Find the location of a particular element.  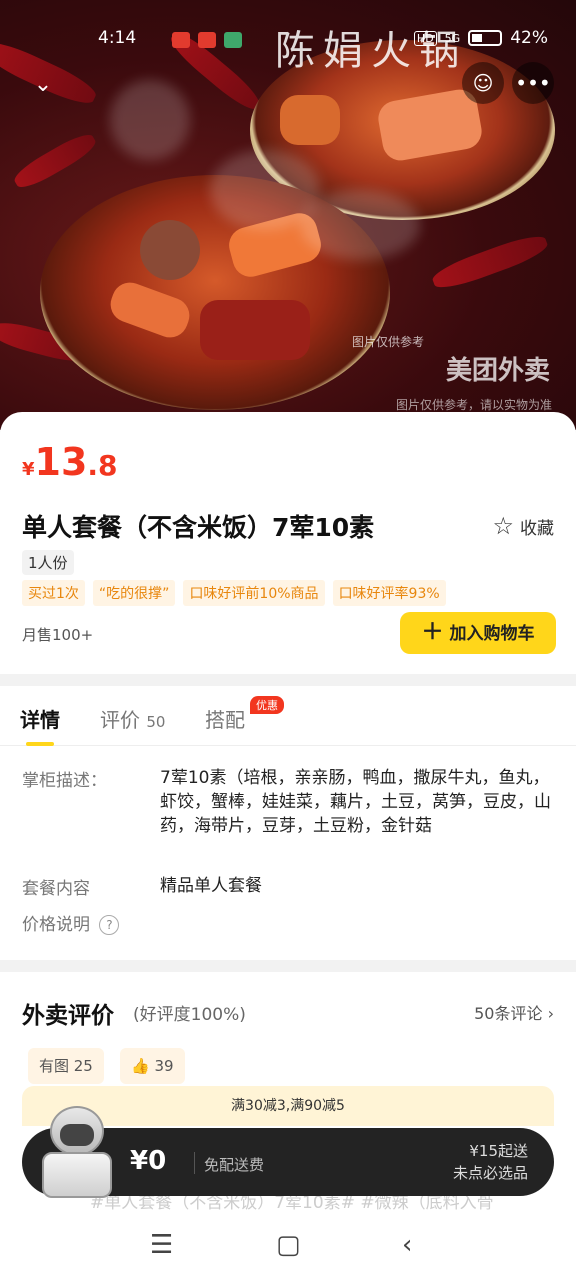

price-decimal: .8 is located at coordinates (102, 465).